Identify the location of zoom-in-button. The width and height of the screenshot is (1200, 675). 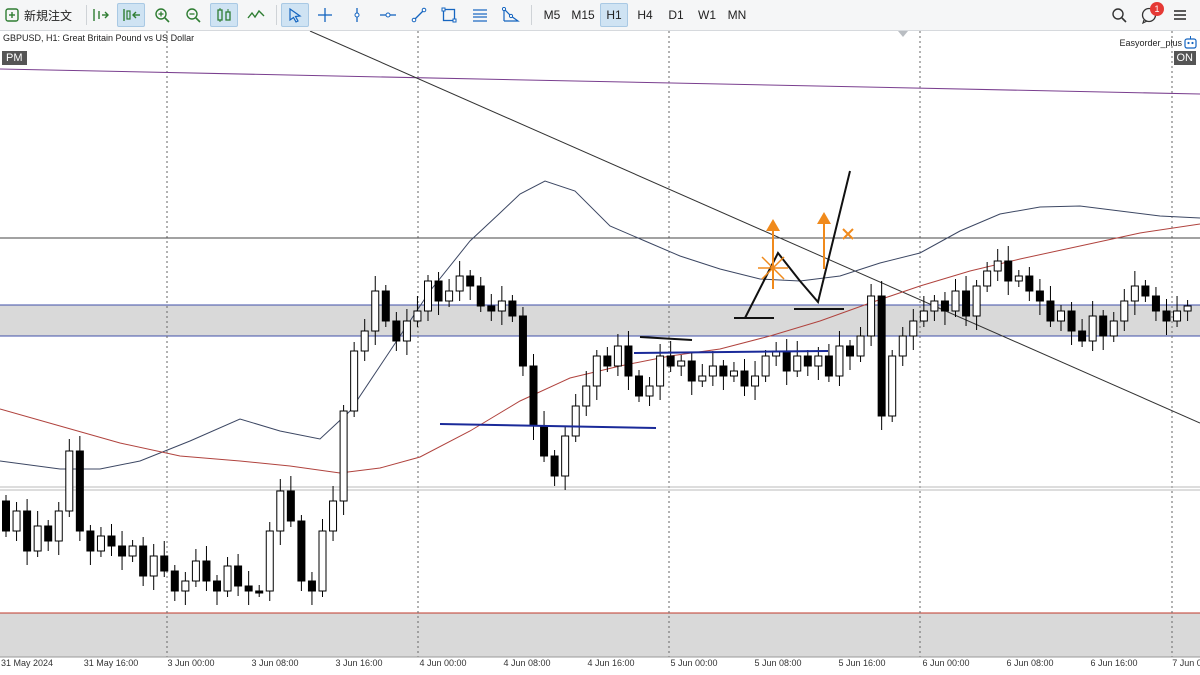
(162, 15).